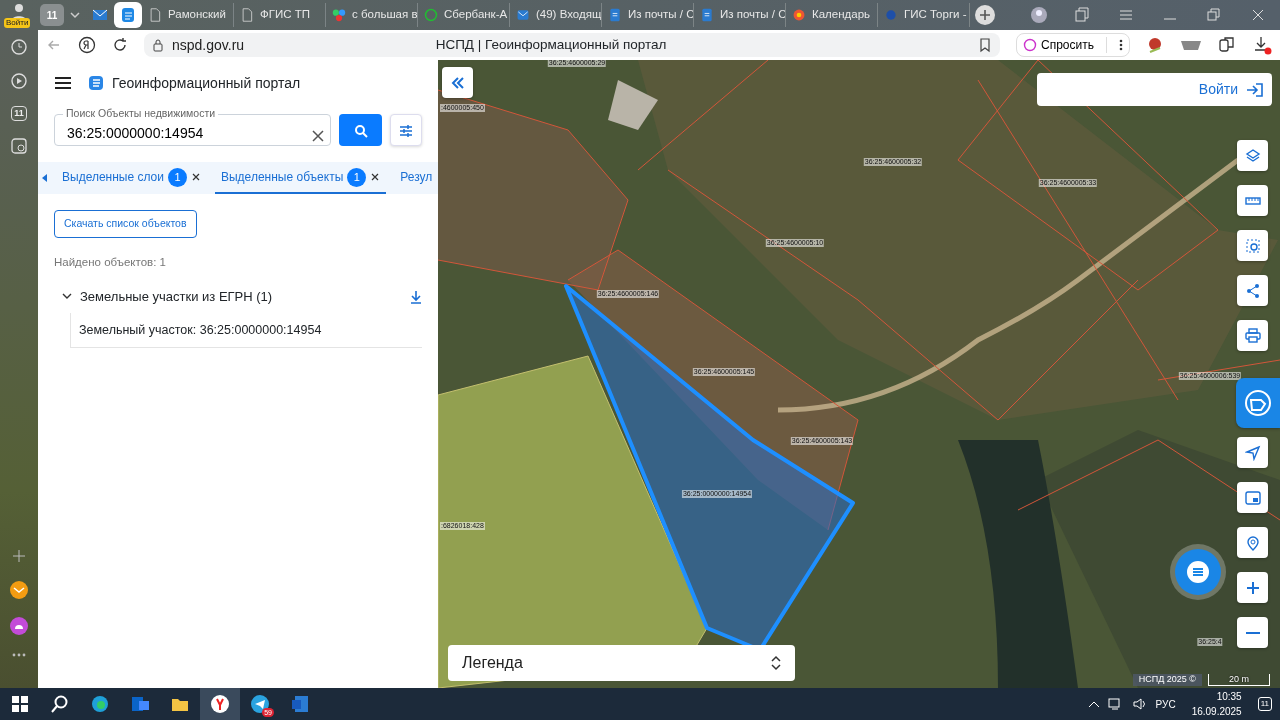  I want to click on map-attribution: НСПД 2025 ©, so click(1167, 680).